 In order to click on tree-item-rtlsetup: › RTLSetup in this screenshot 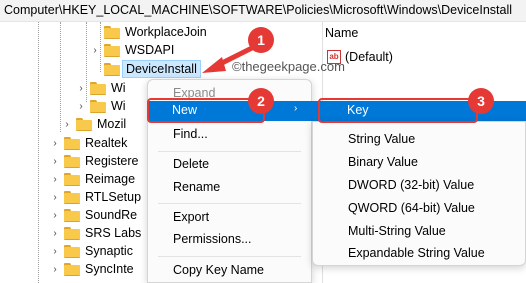, I will do `click(95, 197)`.